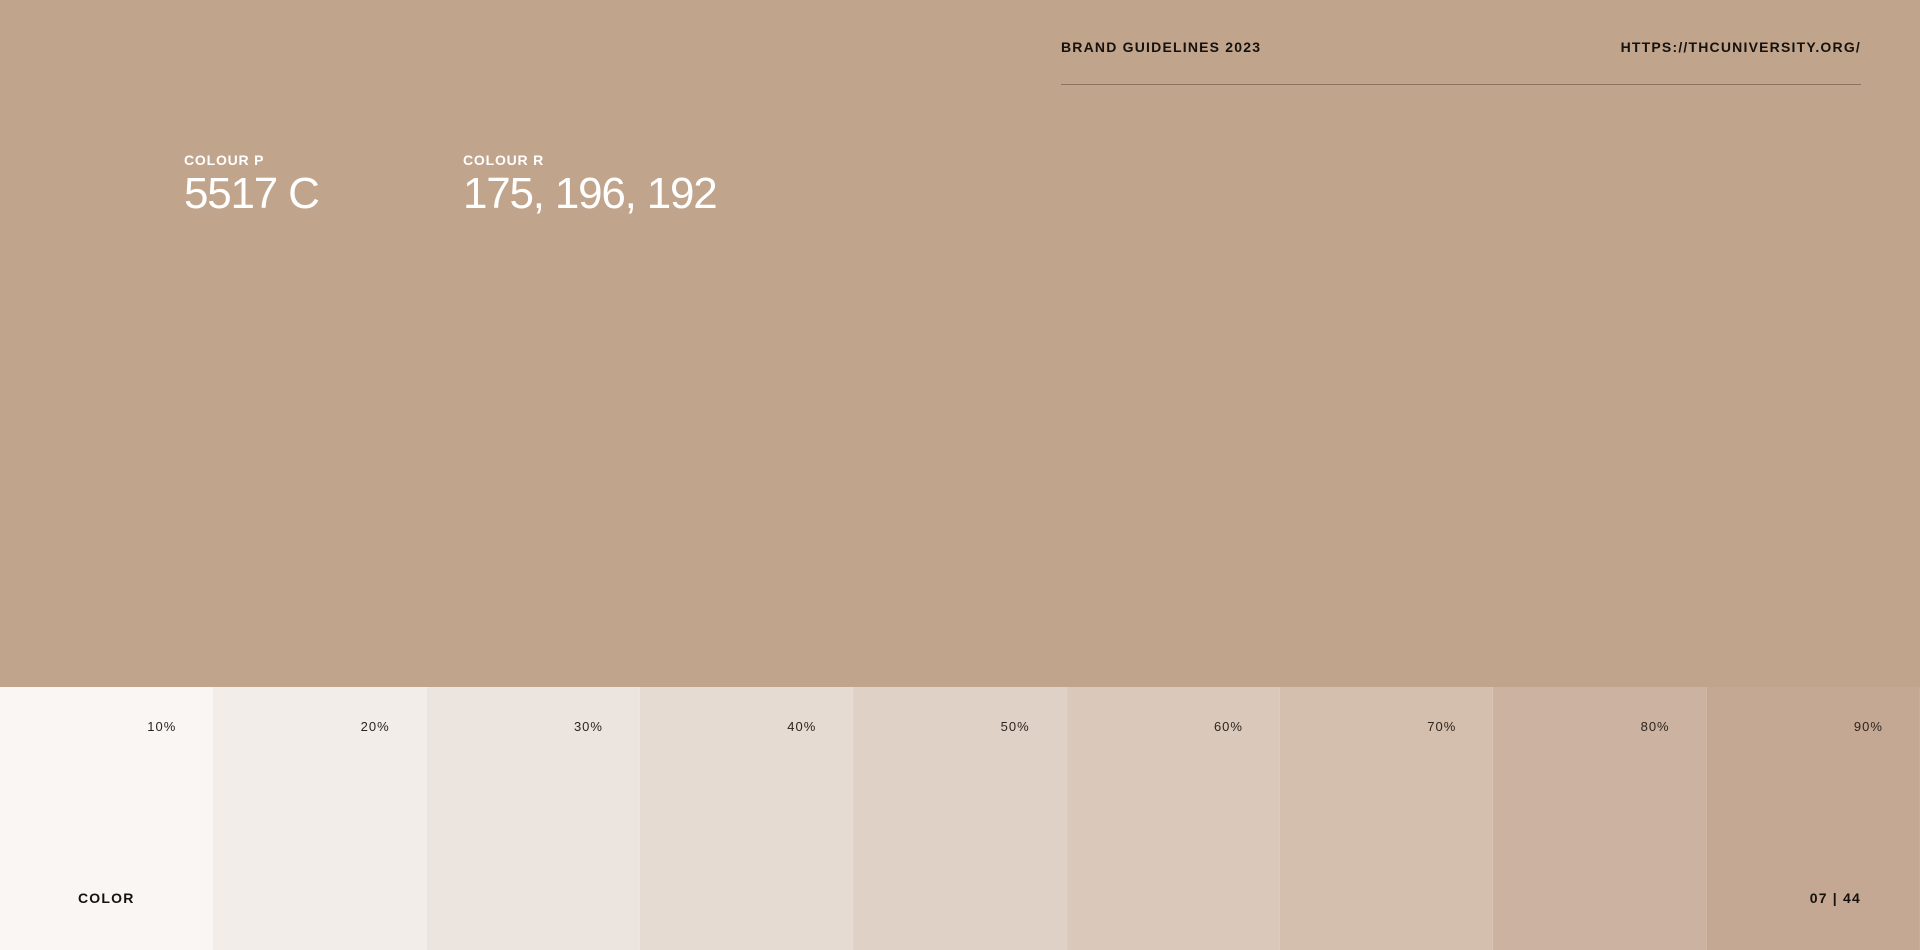 The width and height of the screenshot is (1920, 950). What do you see at coordinates (162, 726) in the screenshot?
I see `swatch-label: 10%` at bounding box center [162, 726].